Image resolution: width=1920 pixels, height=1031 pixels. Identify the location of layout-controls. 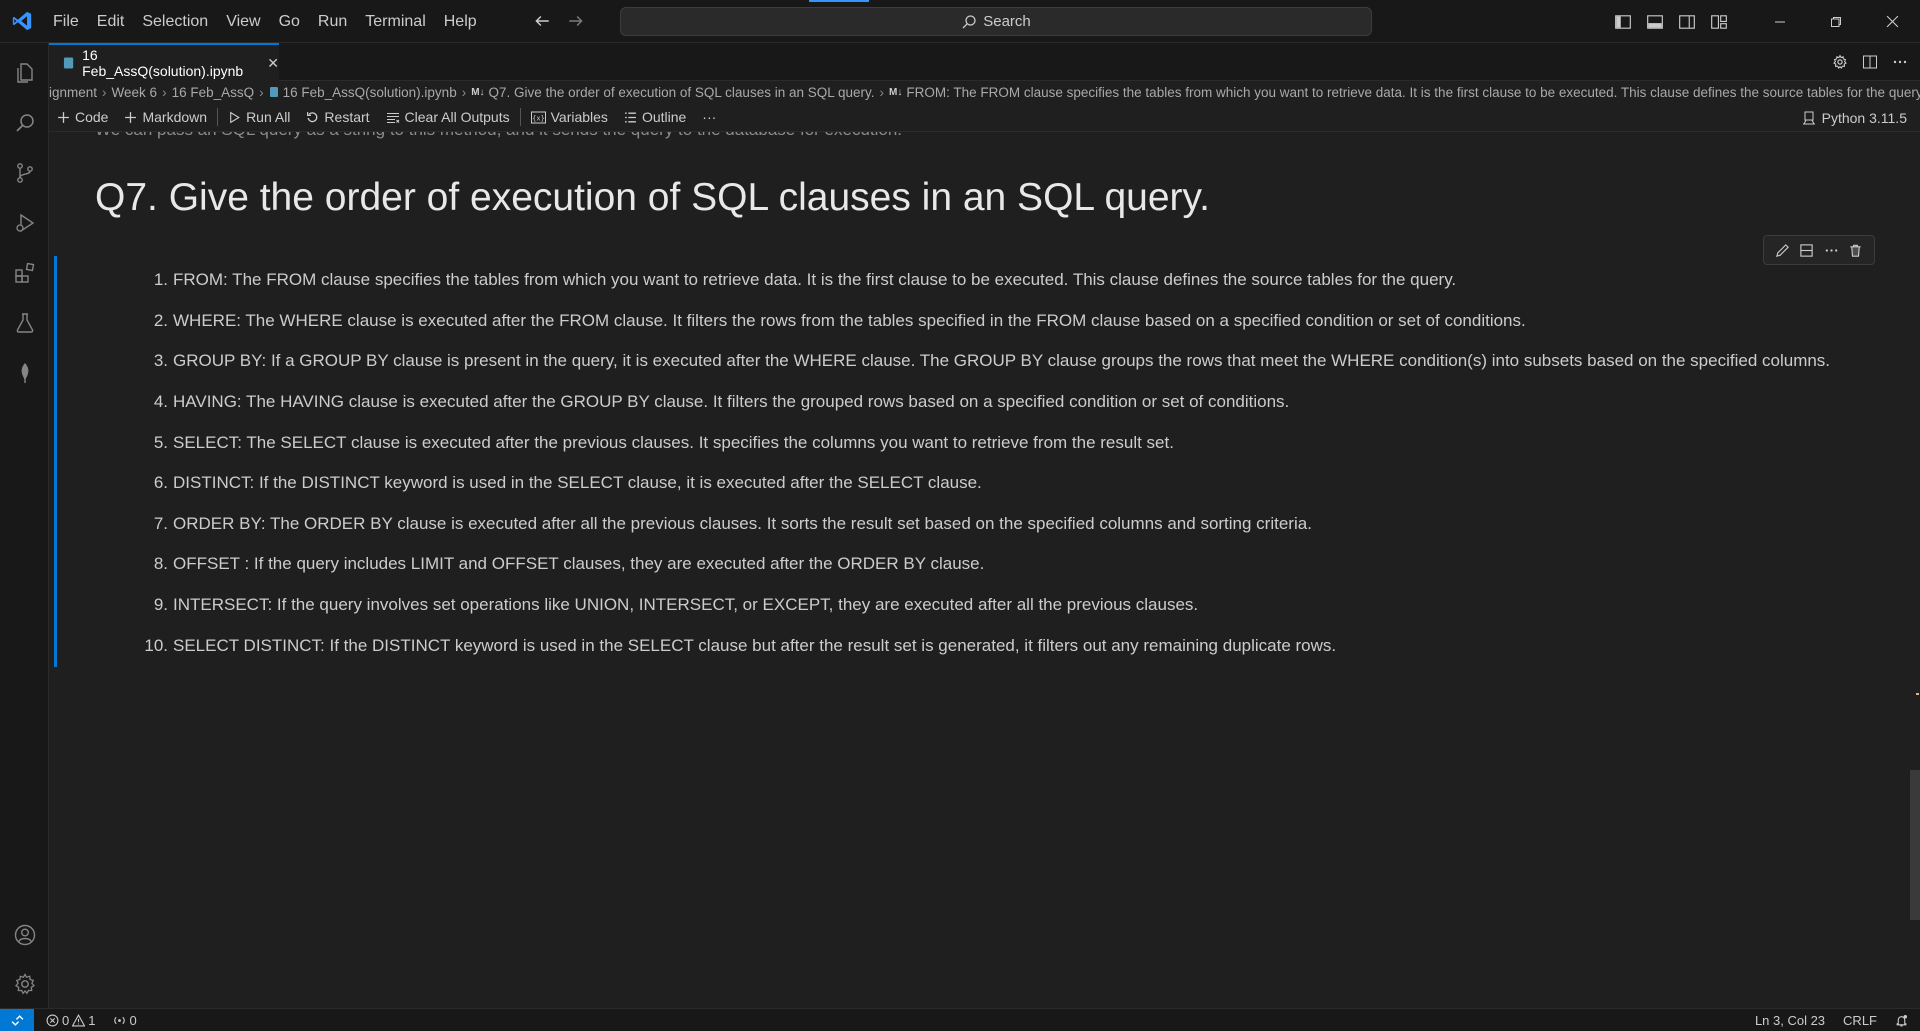
(1671, 22).